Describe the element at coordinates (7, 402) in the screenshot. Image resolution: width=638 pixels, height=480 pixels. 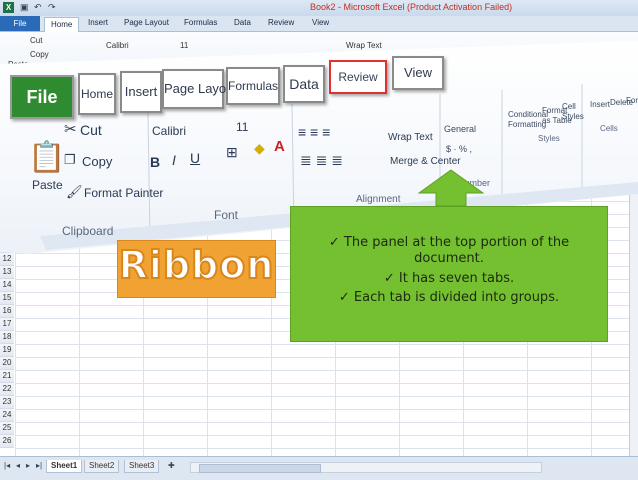
I see `row-header: 23` at that location.